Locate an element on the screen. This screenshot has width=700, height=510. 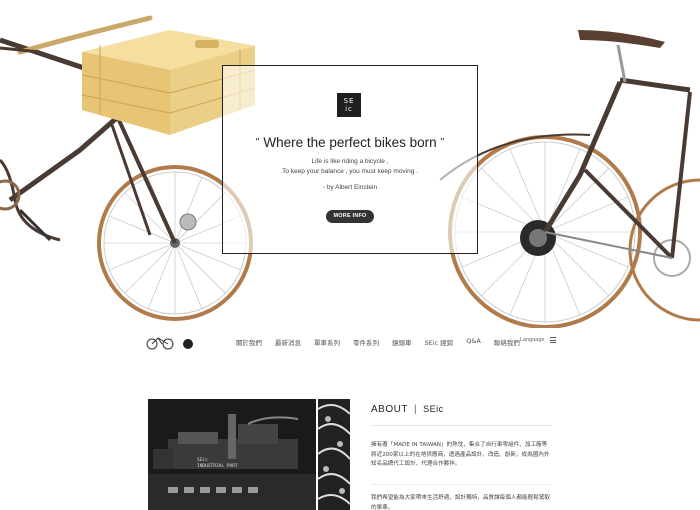
nav-item-about: 關於我們 is located at coordinates (249, 342).